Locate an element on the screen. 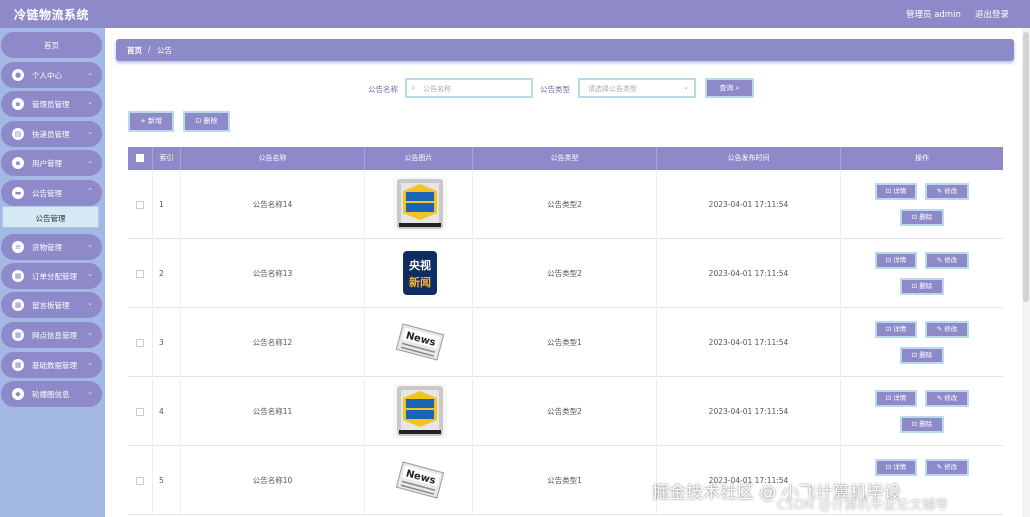 Image resolution: width=1030 pixels, height=517 pixels. row-name: 公告名称12 is located at coordinates (273, 343).